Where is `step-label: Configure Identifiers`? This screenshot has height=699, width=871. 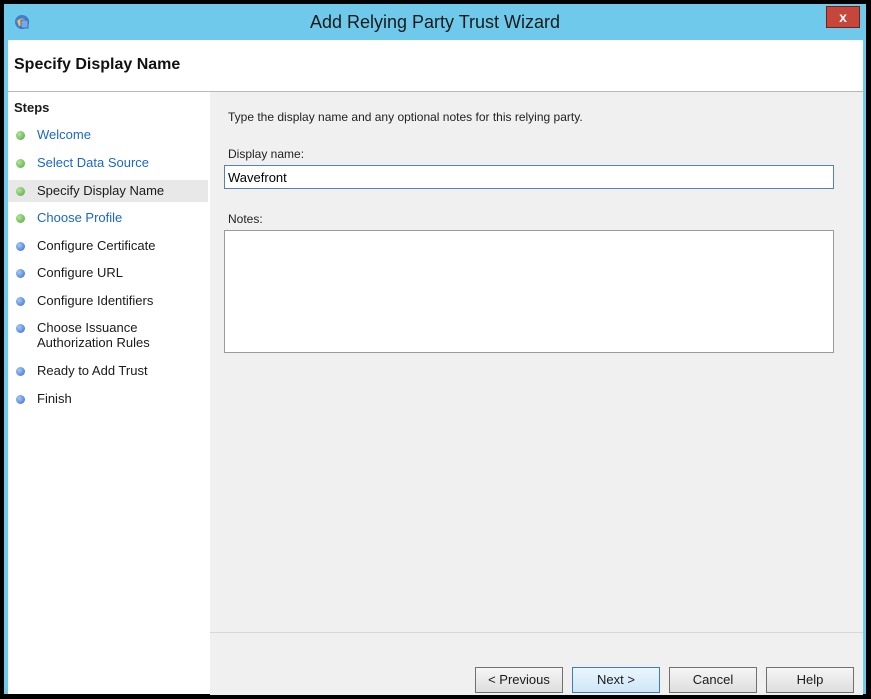 step-label: Configure Identifiers is located at coordinates (95, 300).